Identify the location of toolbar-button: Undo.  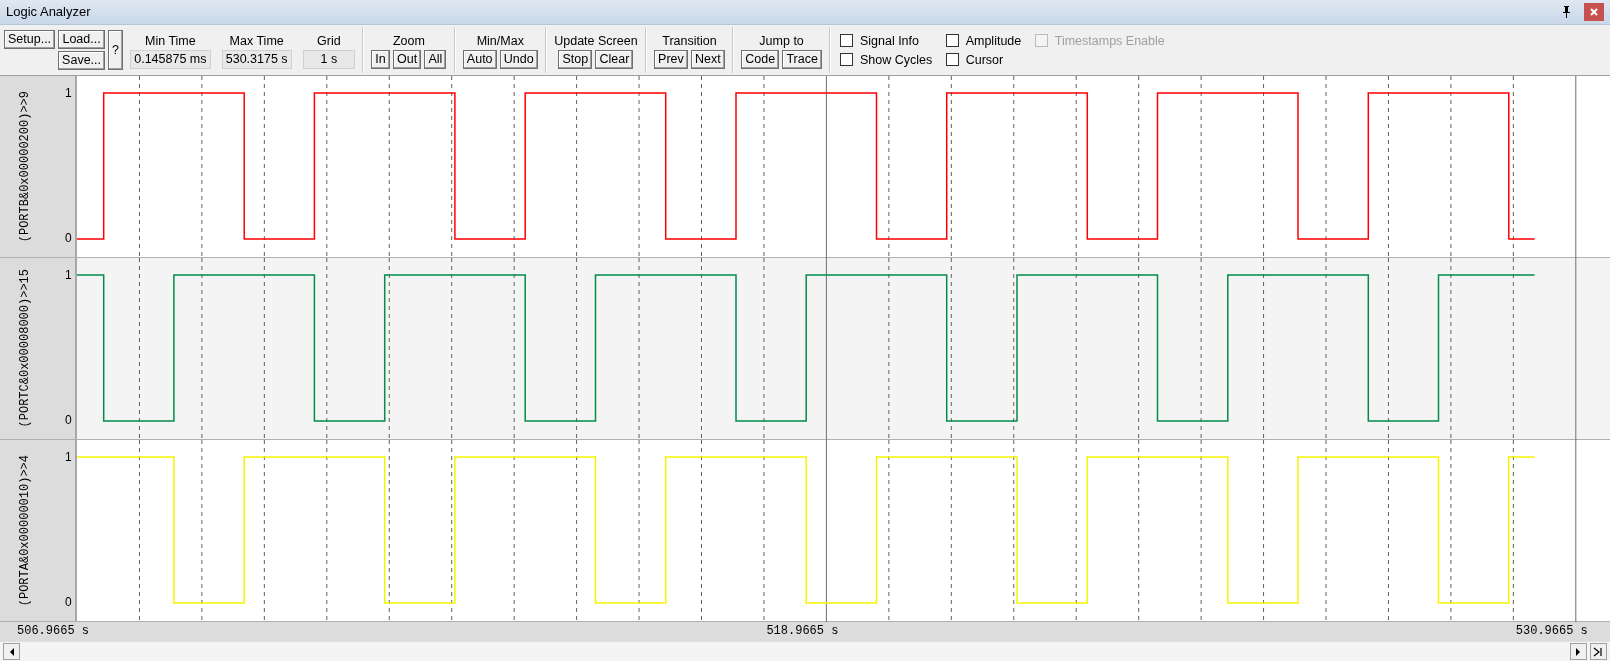
(518, 59).